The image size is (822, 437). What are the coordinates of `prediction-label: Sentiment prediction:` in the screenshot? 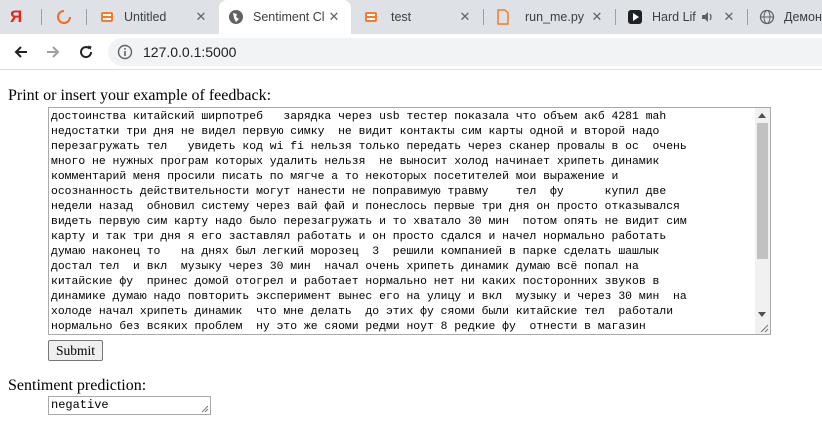 It's located at (77, 385).